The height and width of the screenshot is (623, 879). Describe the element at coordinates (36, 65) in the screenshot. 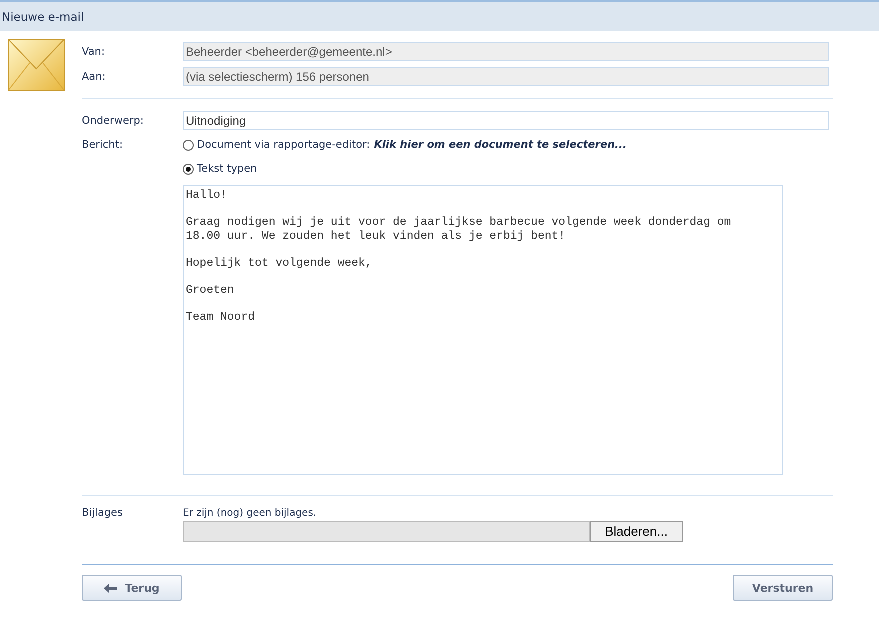

I see `envelope-icon` at that location.